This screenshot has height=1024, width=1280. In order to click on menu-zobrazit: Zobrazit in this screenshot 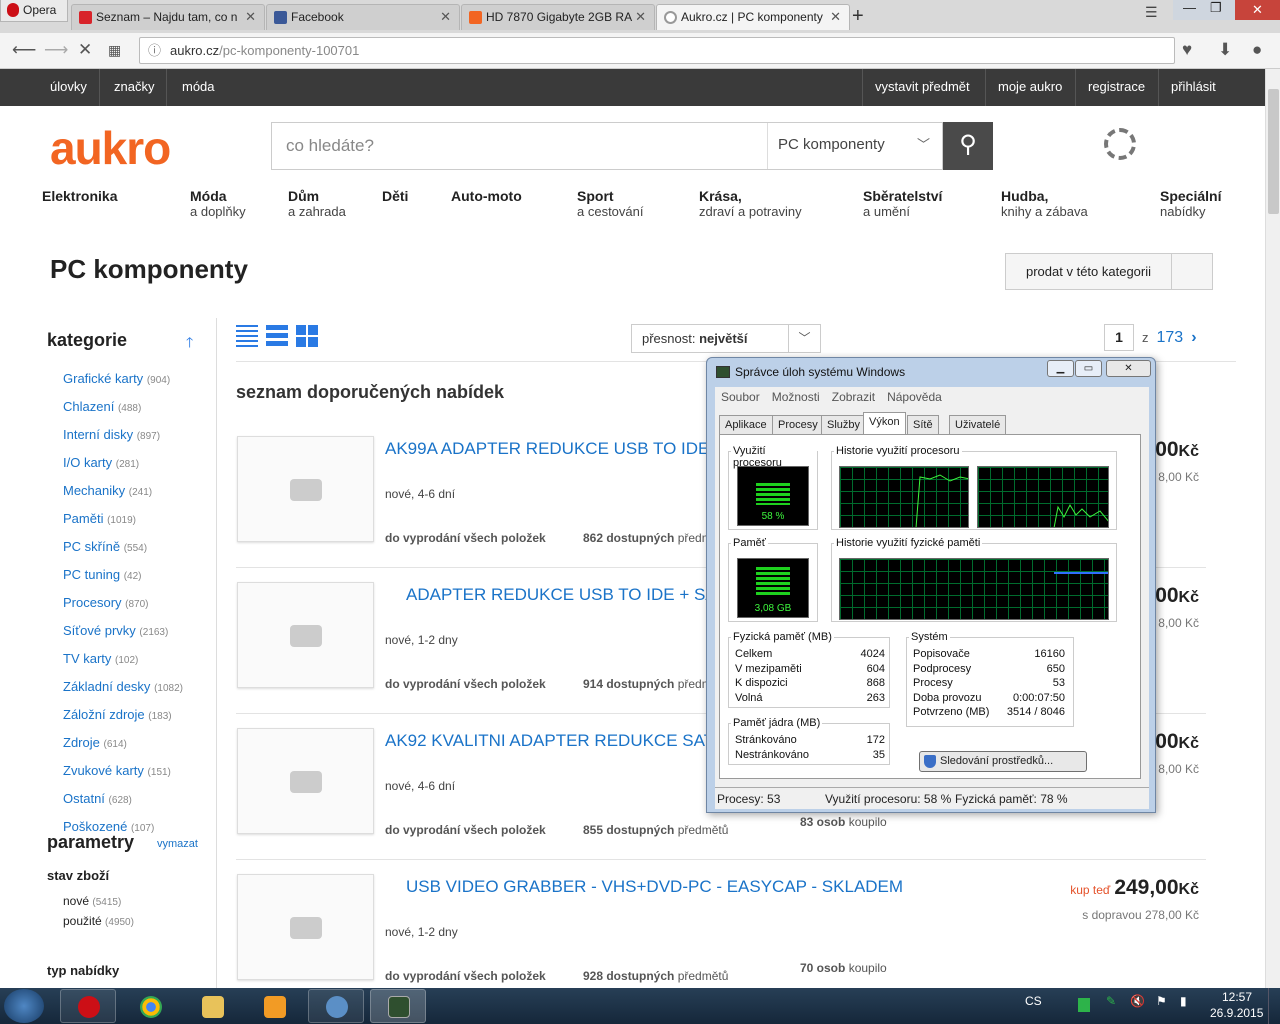, I will do `click(853, 397)`.